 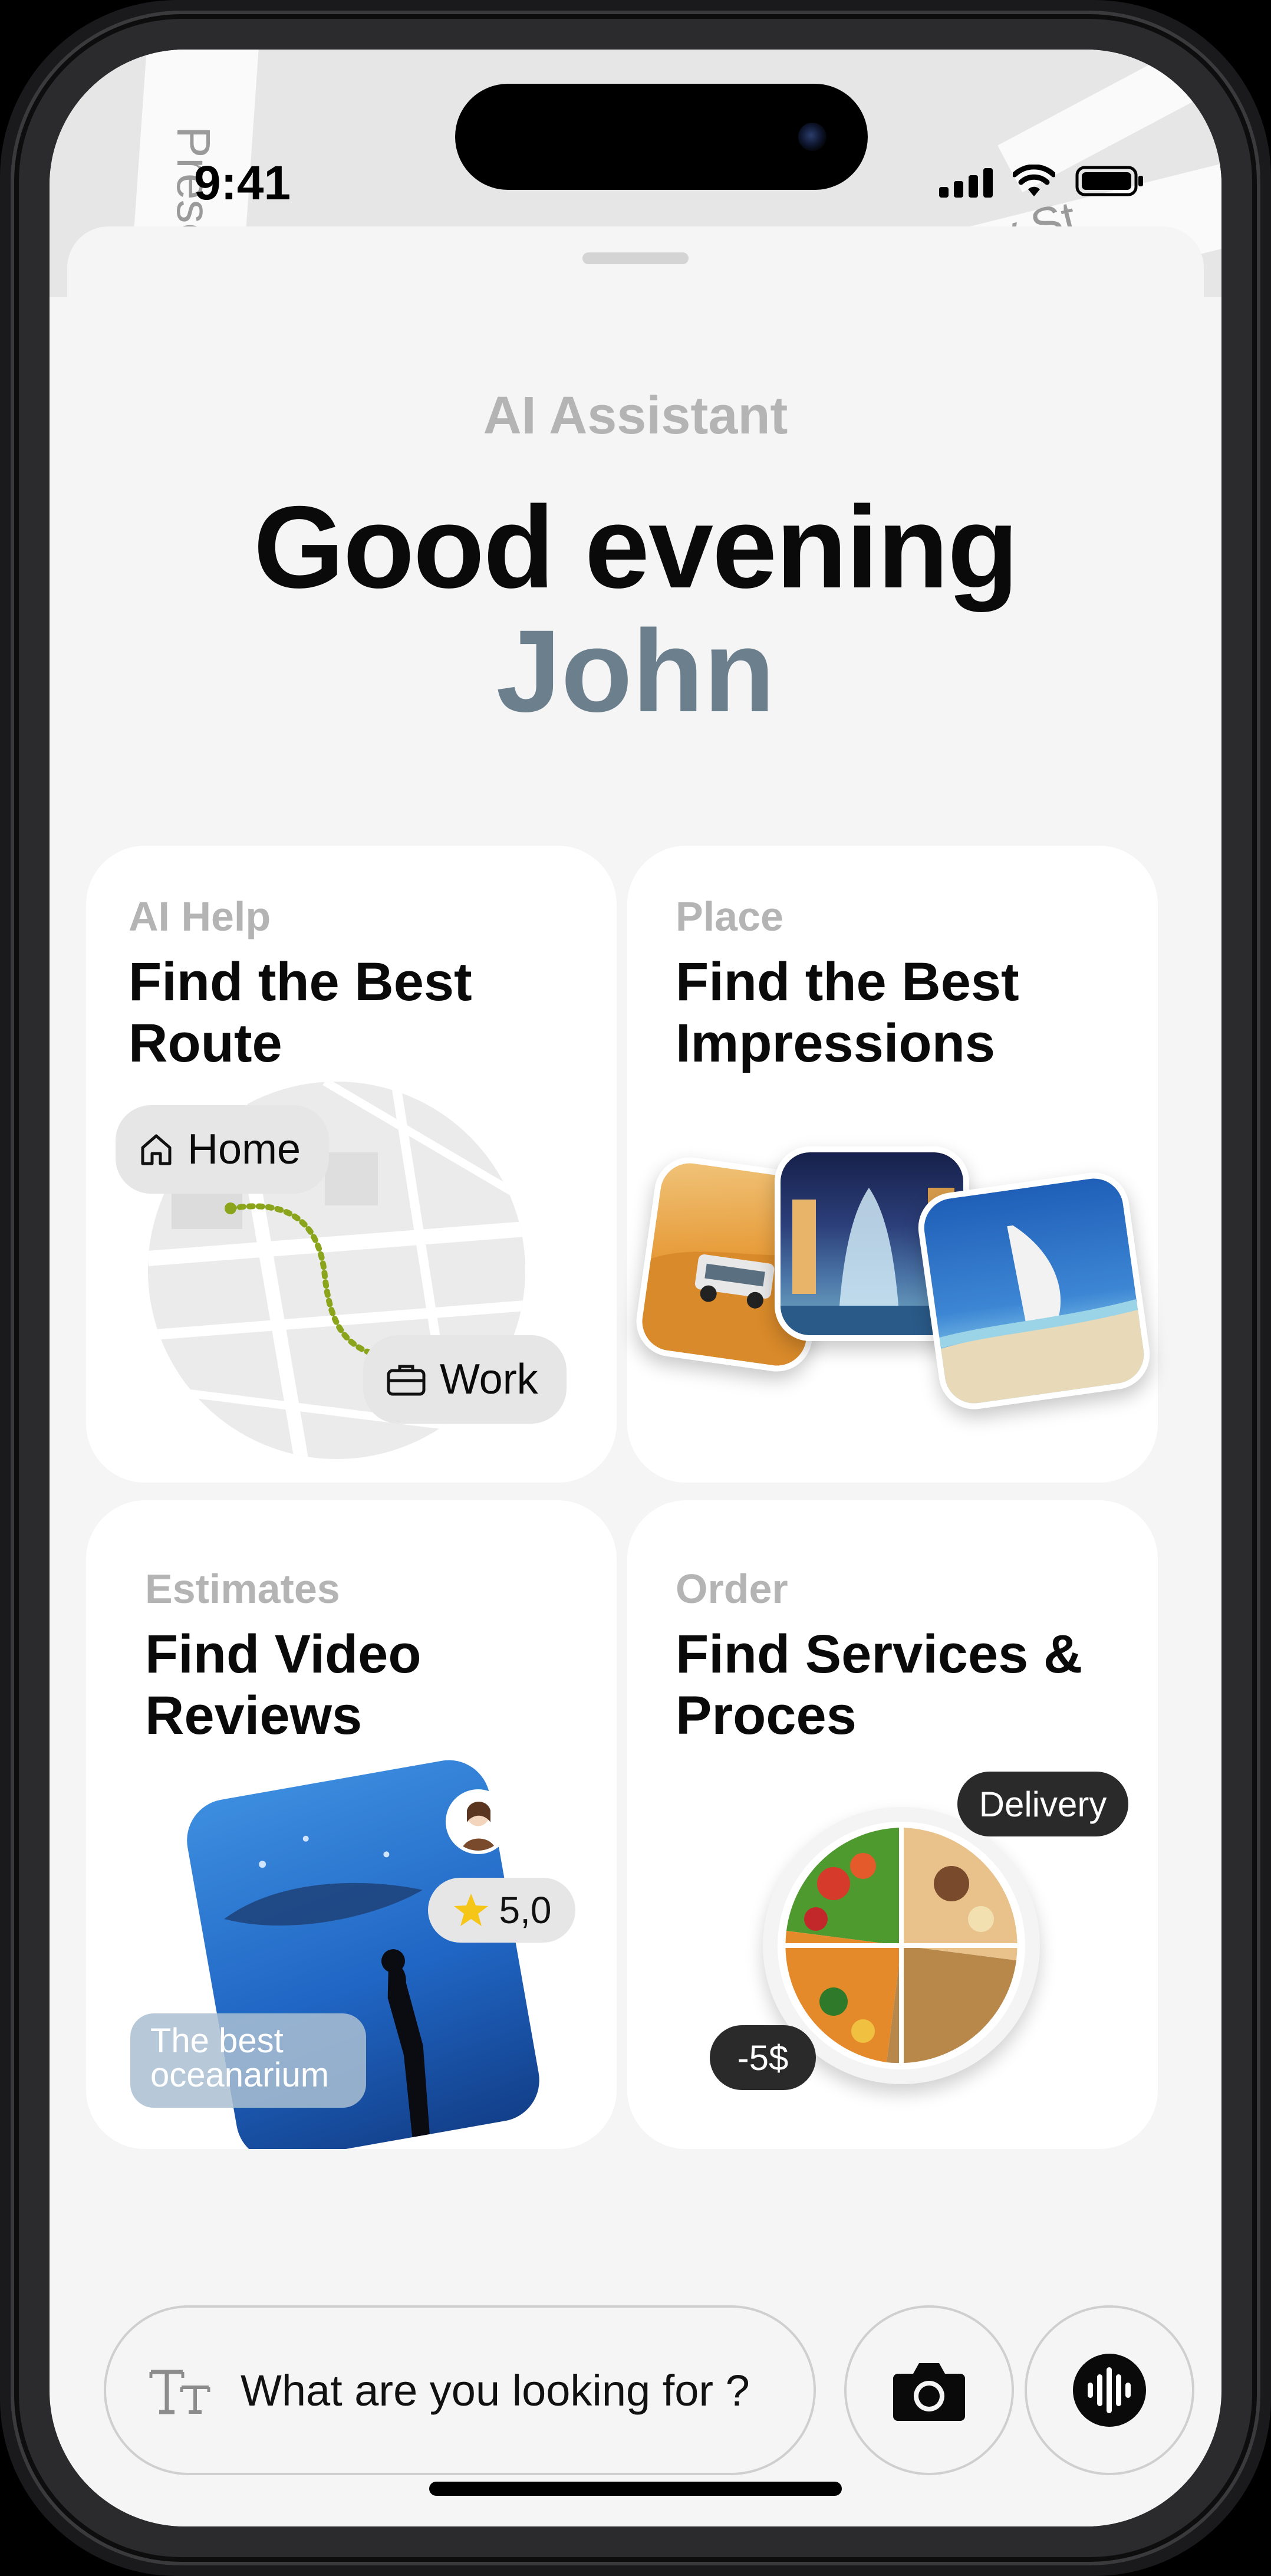 I want to click on caption-text: The best oceanarium, so click(x=240, y=2058).